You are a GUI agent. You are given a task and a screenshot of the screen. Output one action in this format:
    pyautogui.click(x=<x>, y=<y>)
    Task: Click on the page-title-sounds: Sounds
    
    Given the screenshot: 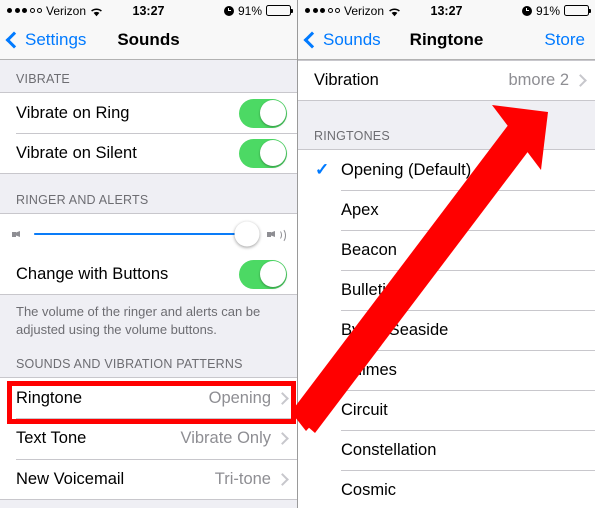 What is the action you would take?
    pyautogui.click(x=148, y=39)
    